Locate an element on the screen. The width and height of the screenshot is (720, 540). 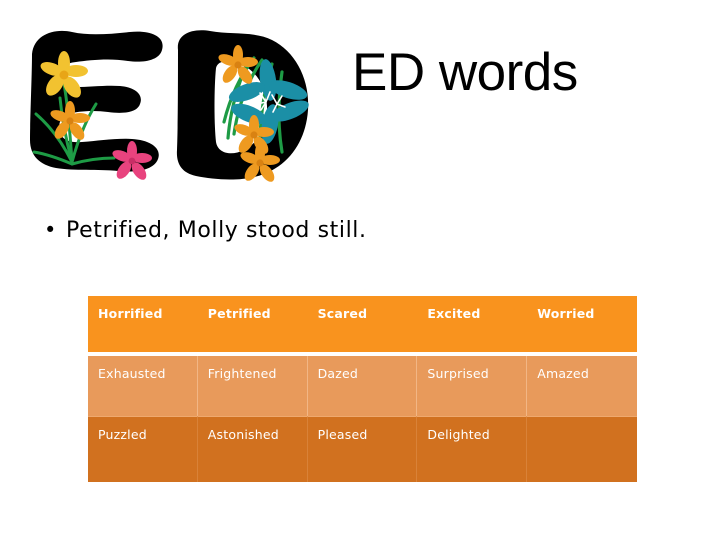
table-row: Puzzled Astonished Pleased Delighted is located at coordinates (362, 449).